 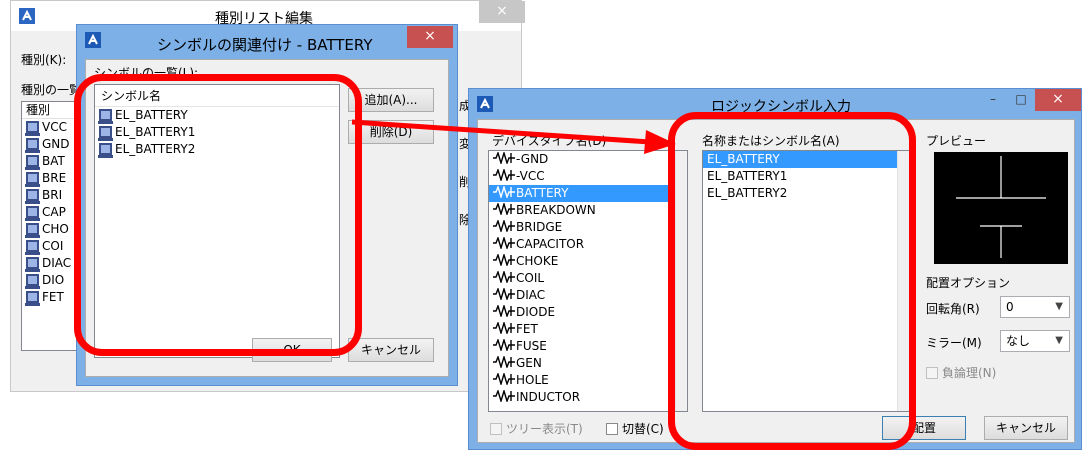 I want to click on preview-canvas, so click(x=1001, y=208).